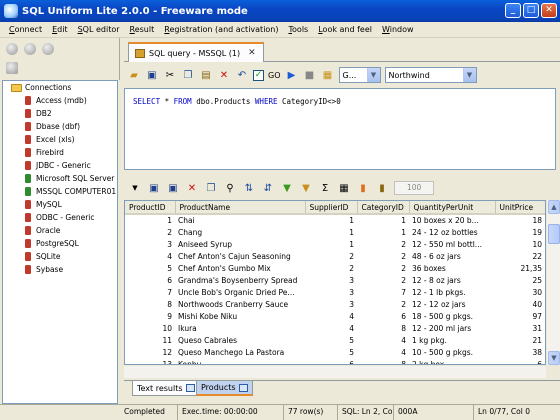  What do you see at coordinates (345, 29) in the screenshot?
I see `menu-look-and-feel: Look and feel` at bounding box center [345, 29].